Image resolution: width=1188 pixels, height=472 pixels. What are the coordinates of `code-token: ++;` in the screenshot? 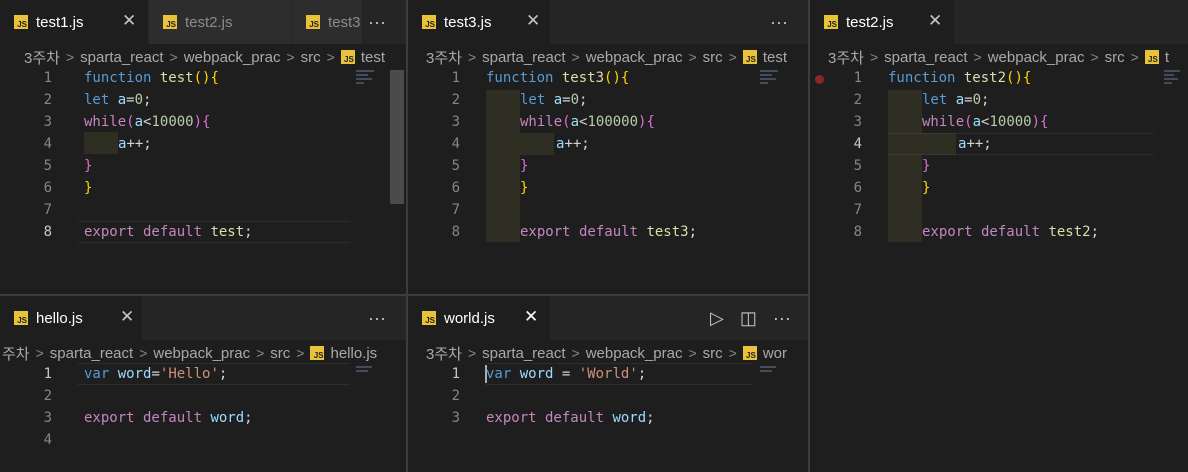 It's located at (577, 144).